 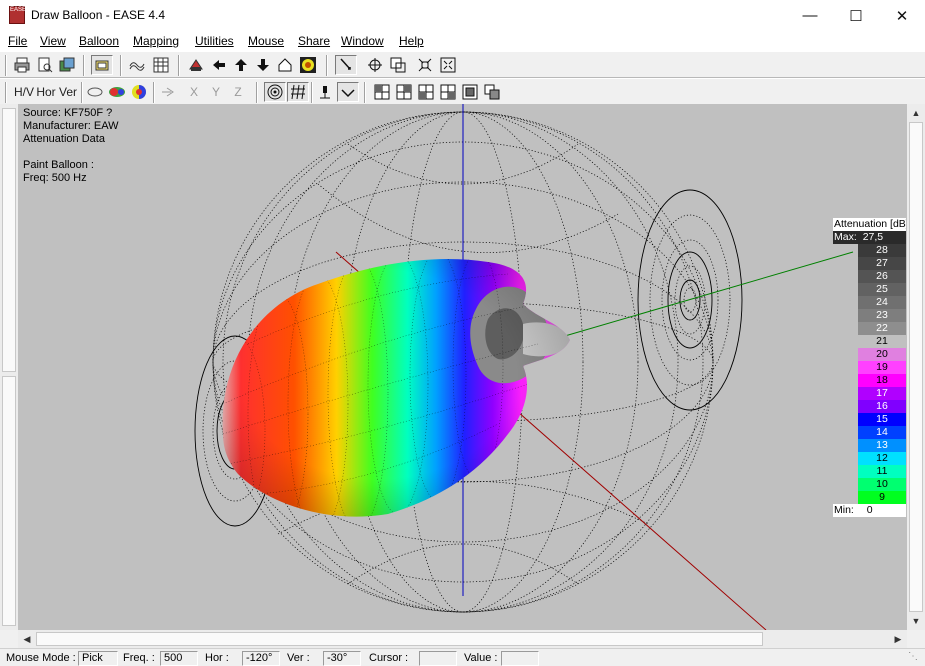 What do you see at coordinates (9, 240) in the screenshot?
I see `left-scroll-thumb` at bounding box center [9, 240].